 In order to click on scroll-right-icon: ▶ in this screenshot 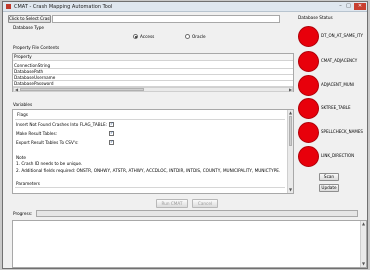, I will do `click(290, 89)`.